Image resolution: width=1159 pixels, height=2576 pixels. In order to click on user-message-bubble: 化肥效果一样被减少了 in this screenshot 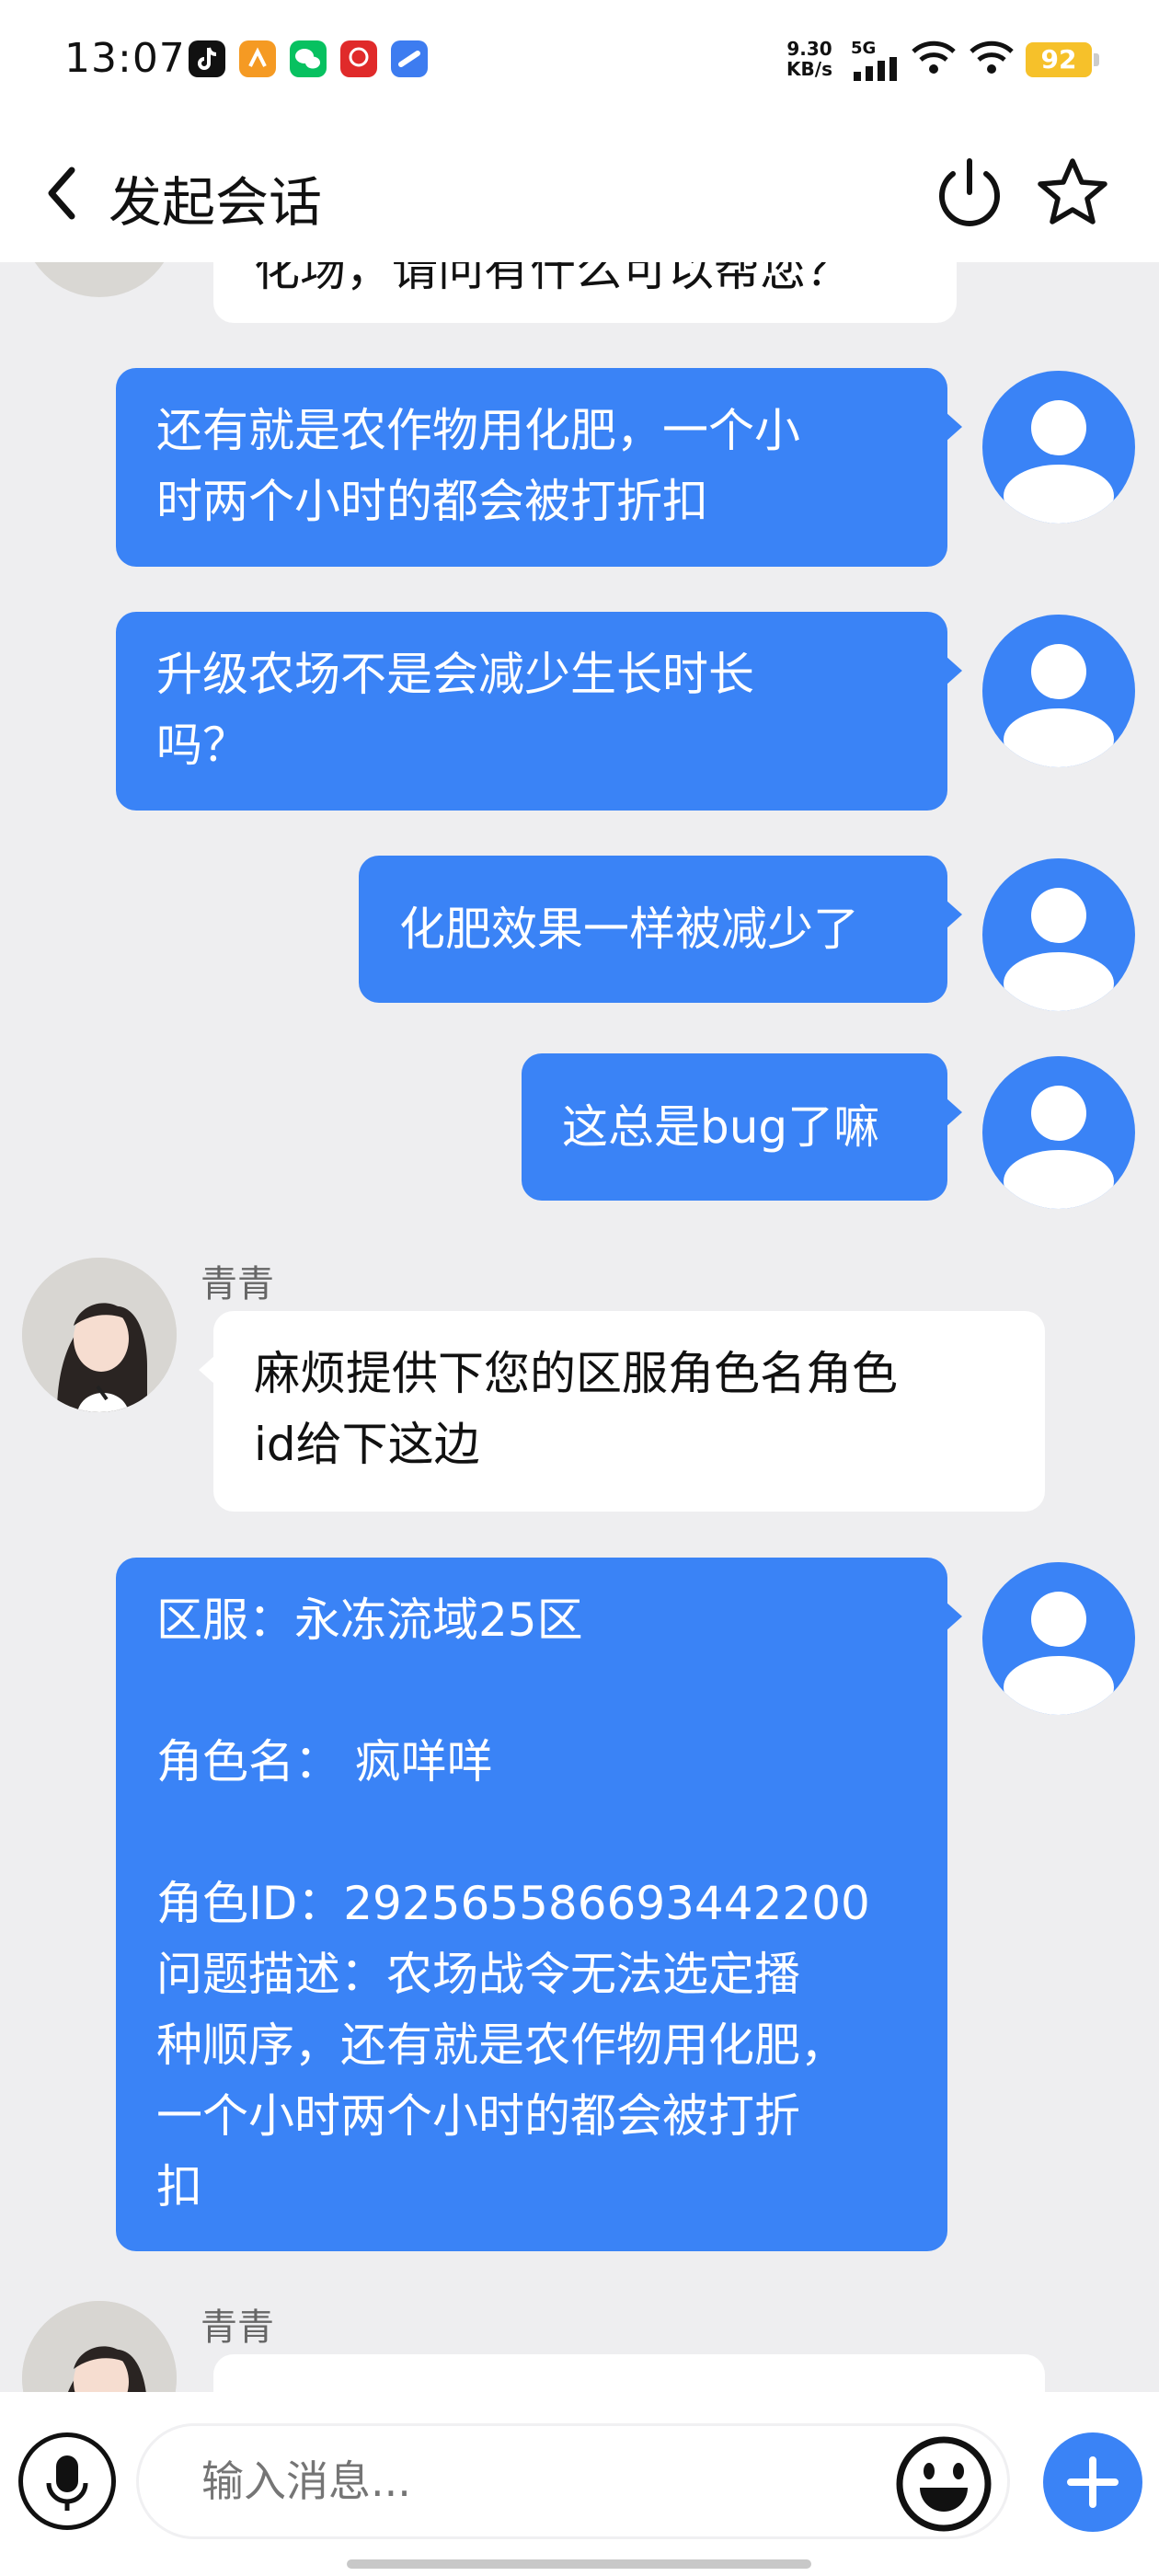, I will do `click(660, 929)`.